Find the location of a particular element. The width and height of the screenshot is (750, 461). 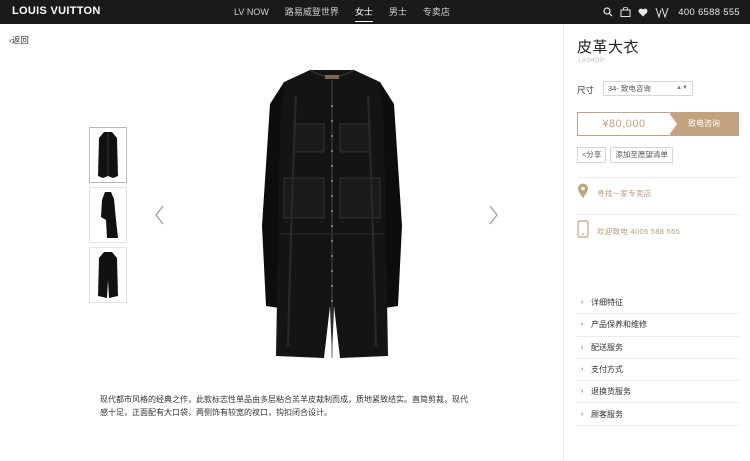

product-accordion: › 详细特征 › 产品保养和维修 › 配送服务 › 支付方式 › 退换货服务 › 顾客服务 is located at coordinates (658, 359).